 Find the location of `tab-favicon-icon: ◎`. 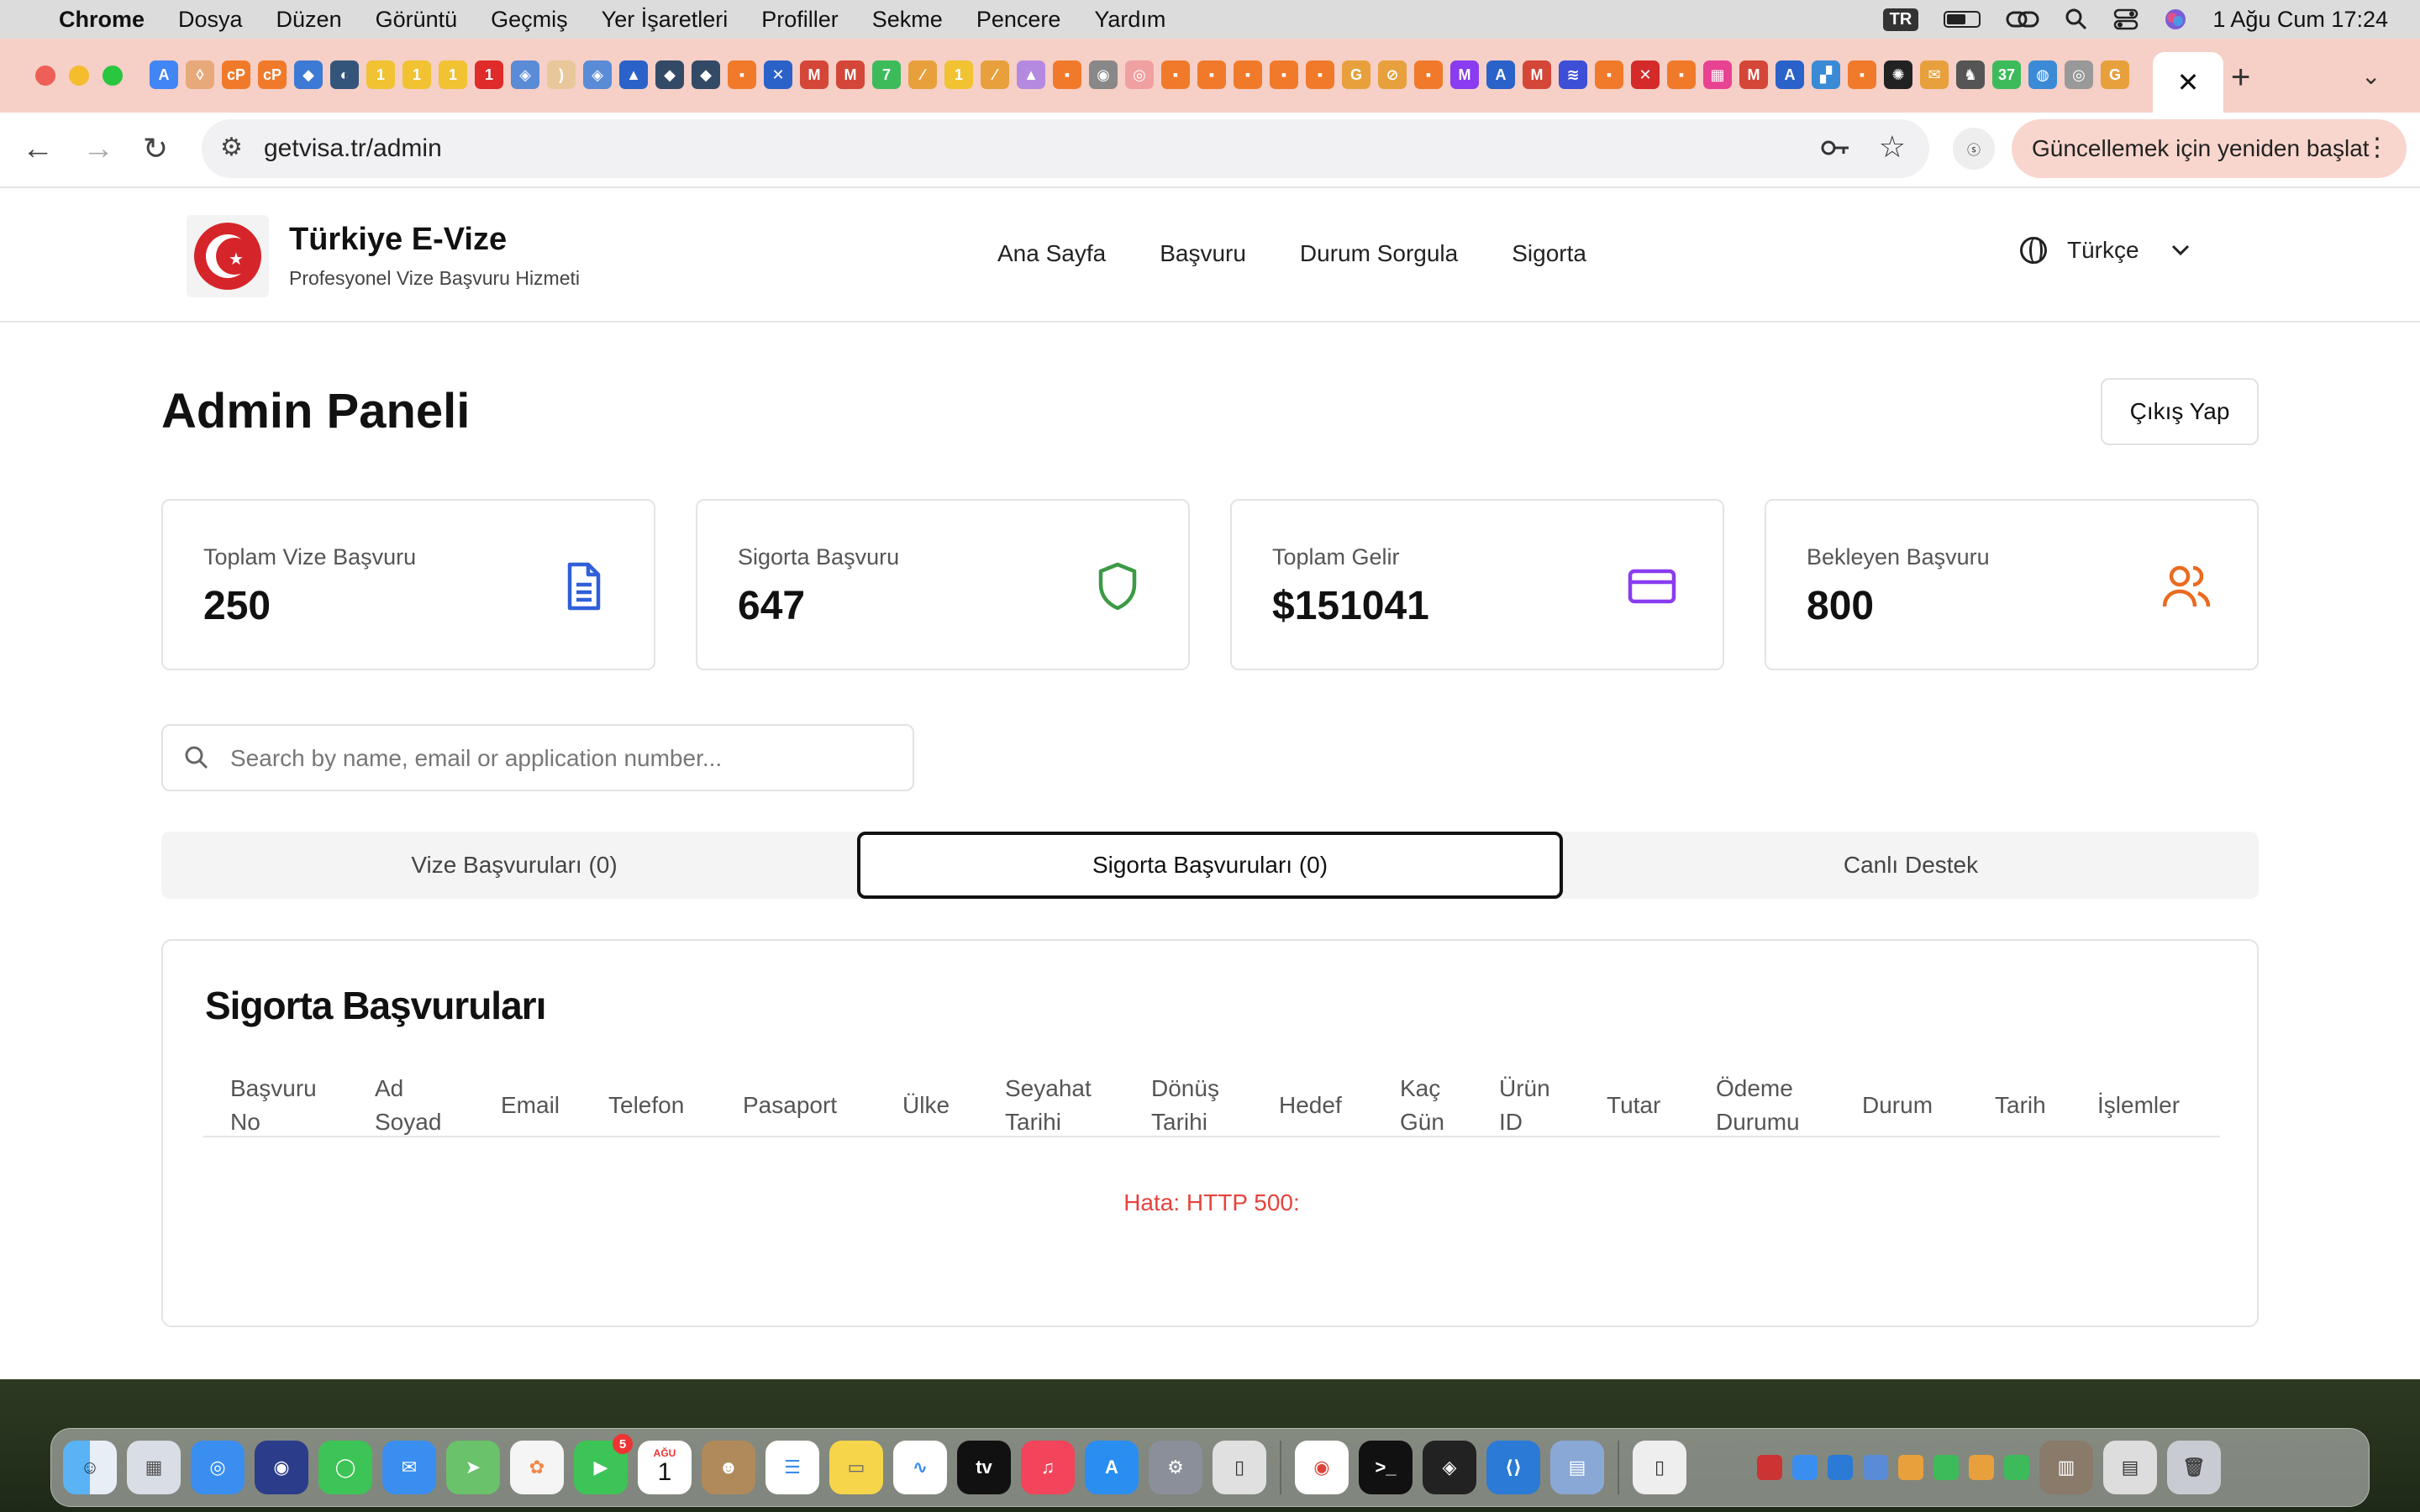

tab-favicon-icon: ◎ is located at coordinates (1139, 74).